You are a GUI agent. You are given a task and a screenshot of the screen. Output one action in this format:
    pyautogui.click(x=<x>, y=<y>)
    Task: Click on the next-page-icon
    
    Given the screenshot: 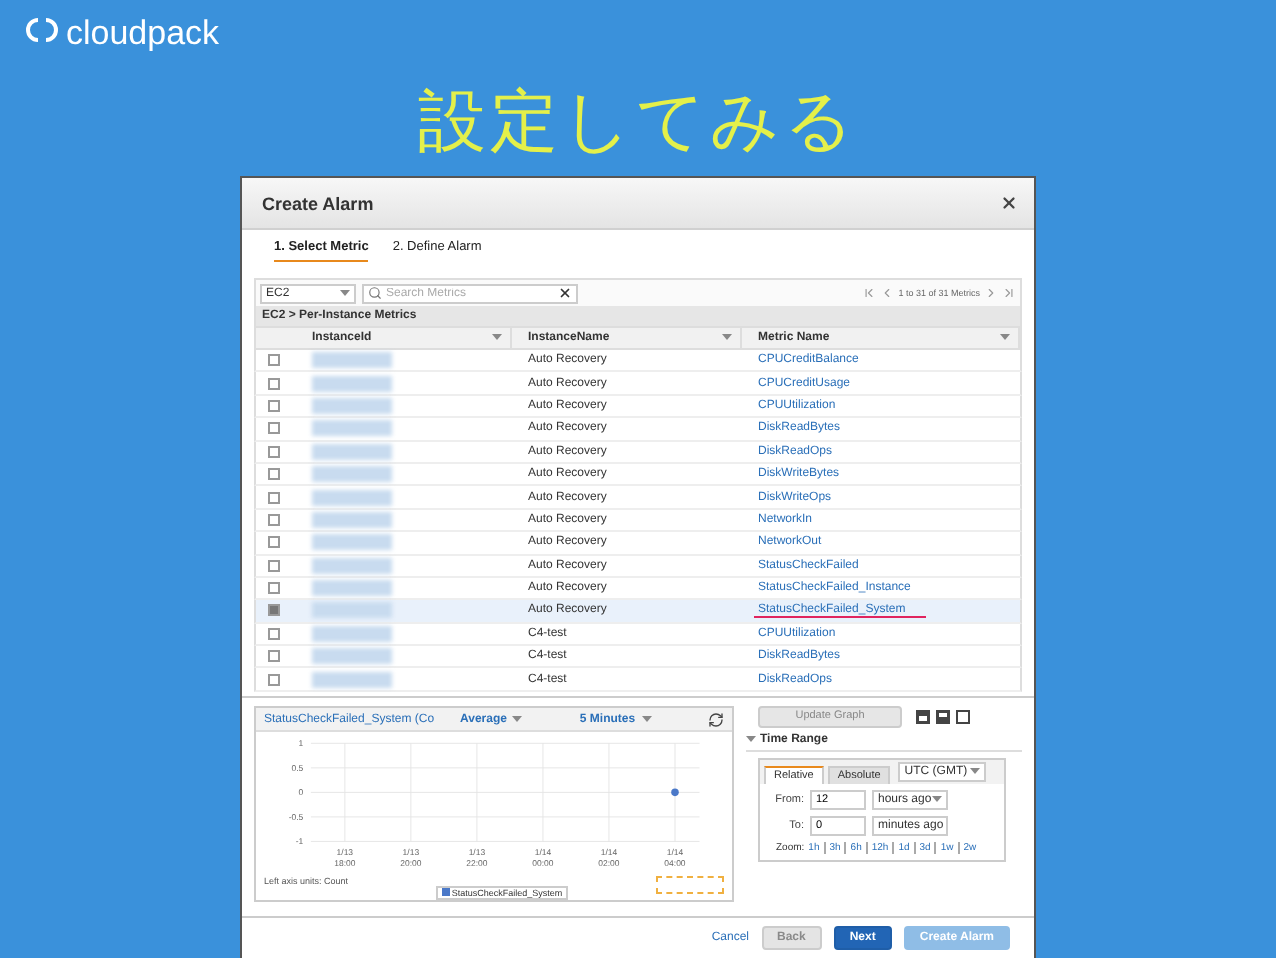 What is the action you would take?
    pyautogui.click(x=991, y=293)
    